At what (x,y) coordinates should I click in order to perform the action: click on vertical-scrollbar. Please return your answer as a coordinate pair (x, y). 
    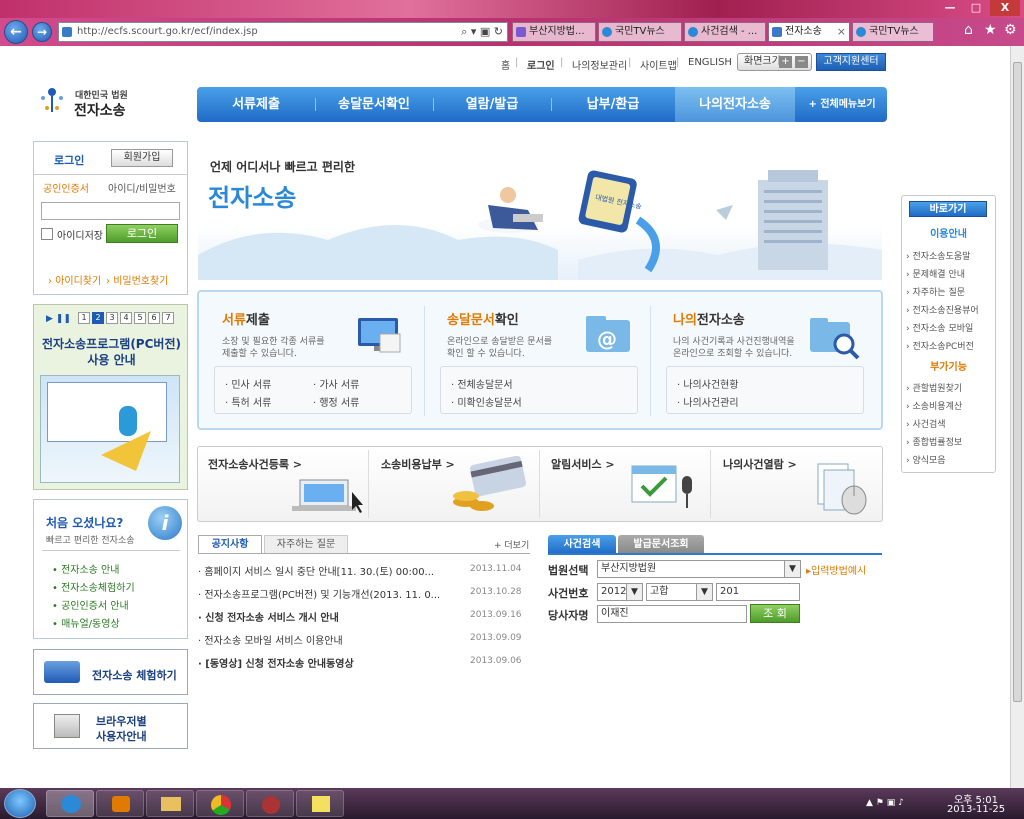
    Looking at the image, I should click on (1017, 417).